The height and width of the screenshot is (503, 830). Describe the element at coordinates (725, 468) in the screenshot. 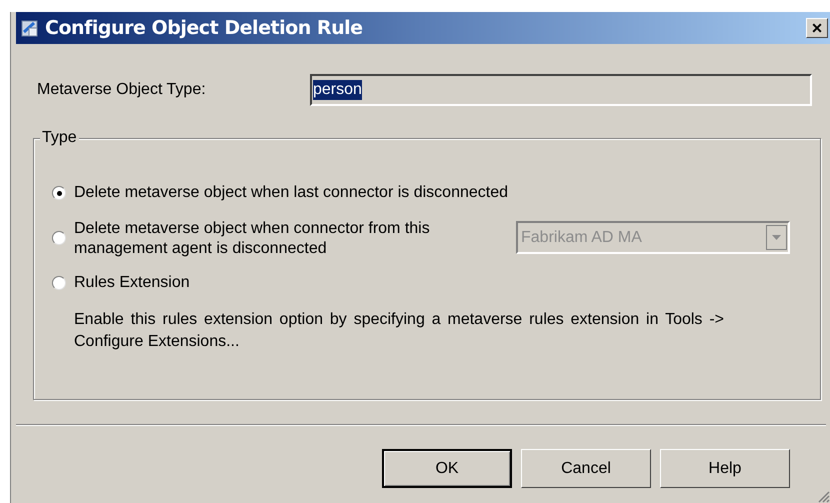

I see `dialog-button: Help` at that location.